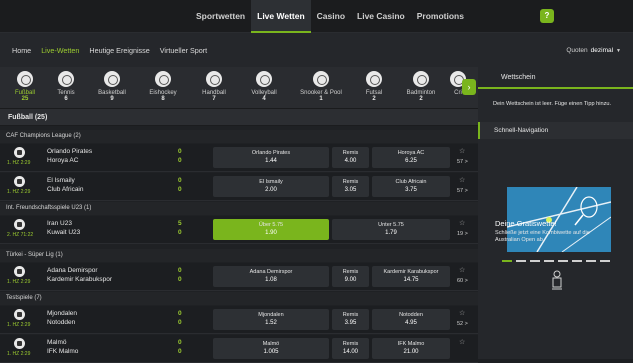  I want to click on odds-button: Notodden 4.95, so click(411, 319).